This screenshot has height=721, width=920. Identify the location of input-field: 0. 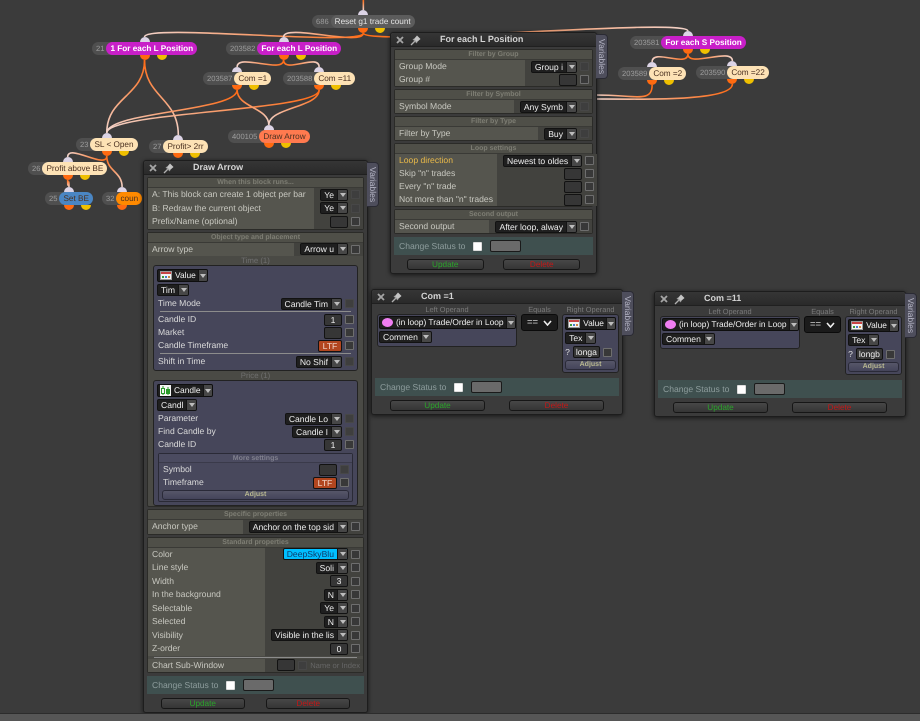
(339, 648).